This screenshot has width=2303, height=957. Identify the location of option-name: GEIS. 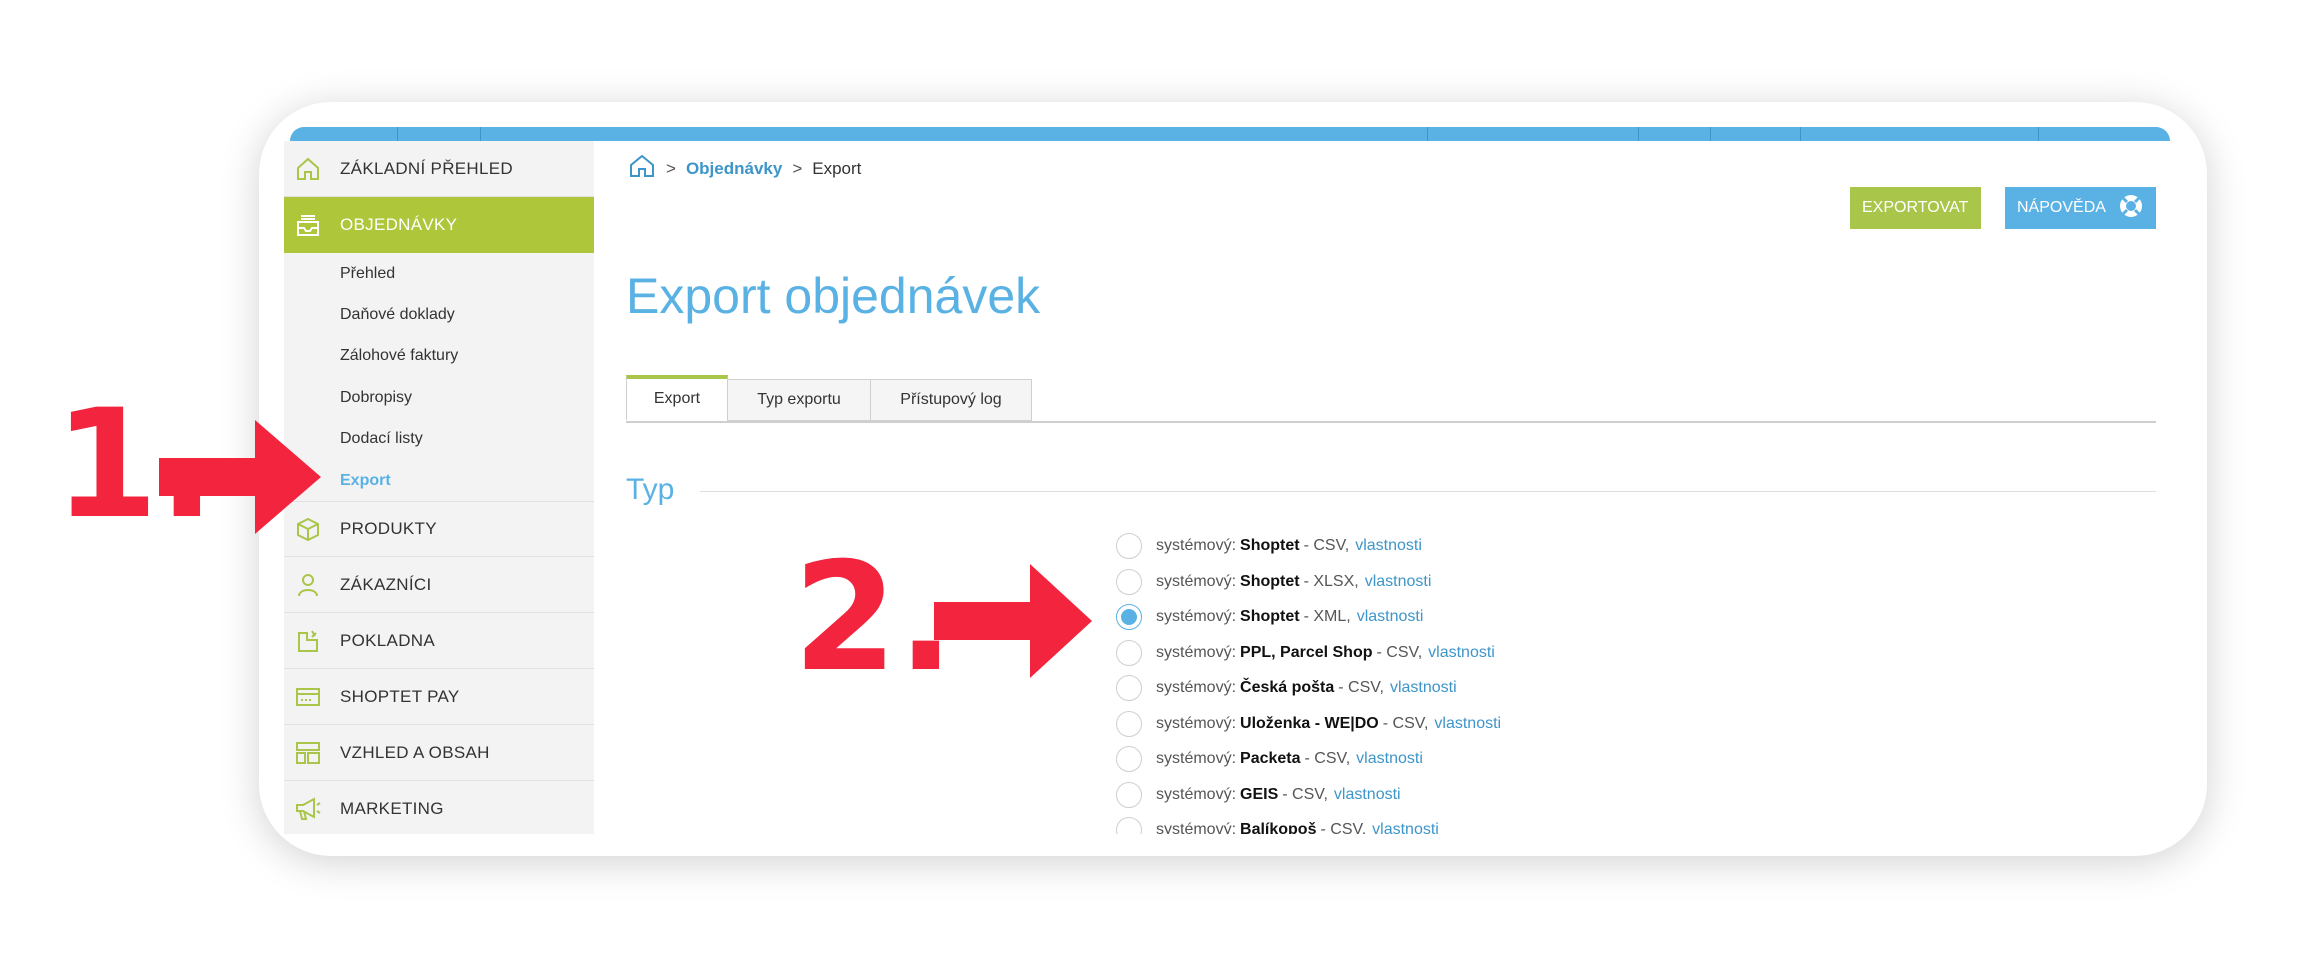
(1259, 794).